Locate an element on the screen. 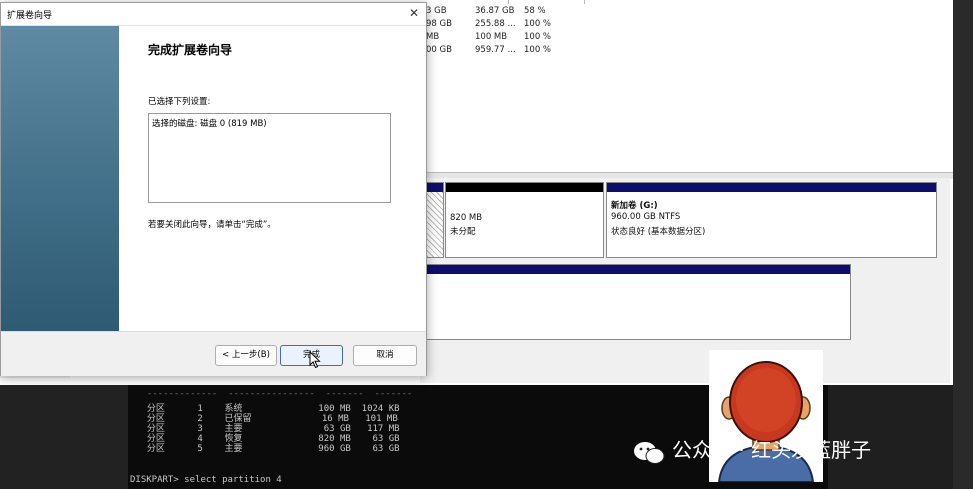  volume-row: 98 GB 255.88 ... 100 % is located at coordinates (686, 25).